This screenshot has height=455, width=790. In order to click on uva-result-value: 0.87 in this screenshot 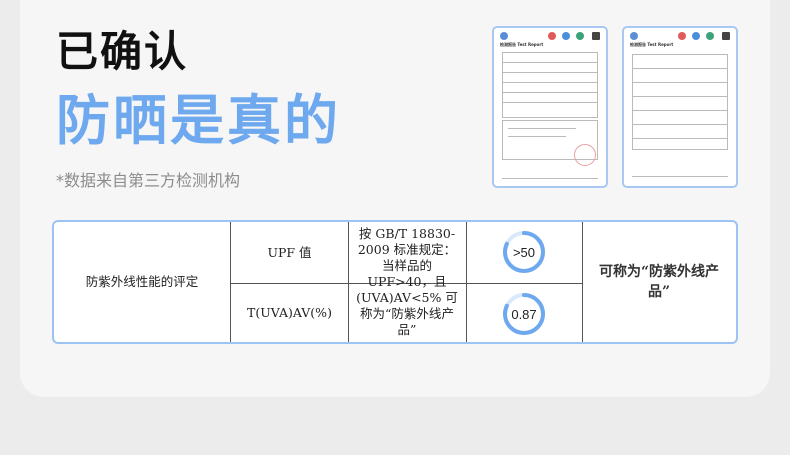, I will do `click(524, 314)`.